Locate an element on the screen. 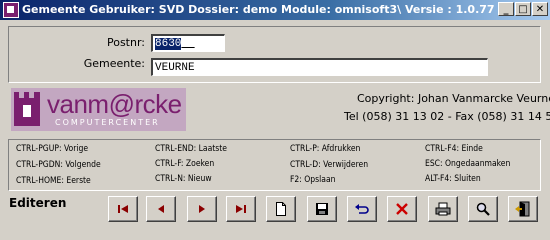 This screenshot has height=240, width=550. next-record-button is located at coordinates (202, 209).